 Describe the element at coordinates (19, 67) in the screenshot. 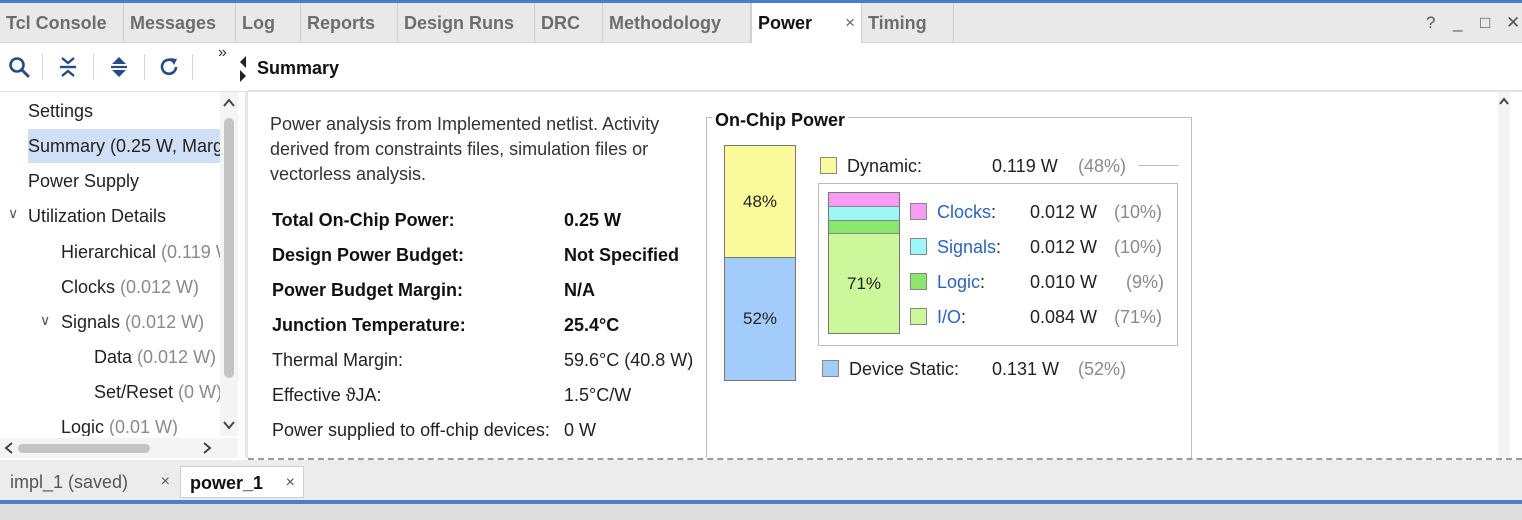

I see `search-icon` at that location.